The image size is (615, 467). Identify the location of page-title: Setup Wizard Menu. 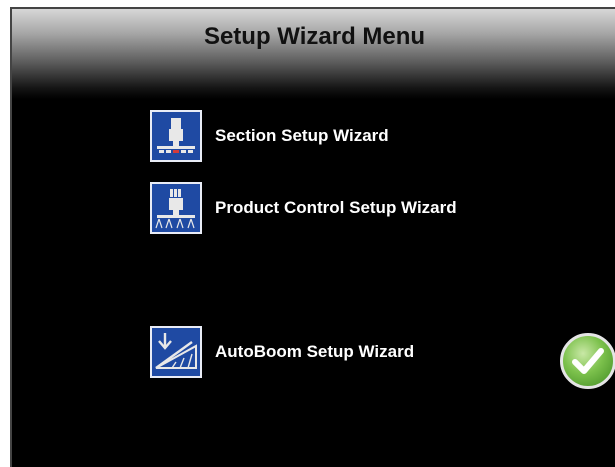
(314, 36).